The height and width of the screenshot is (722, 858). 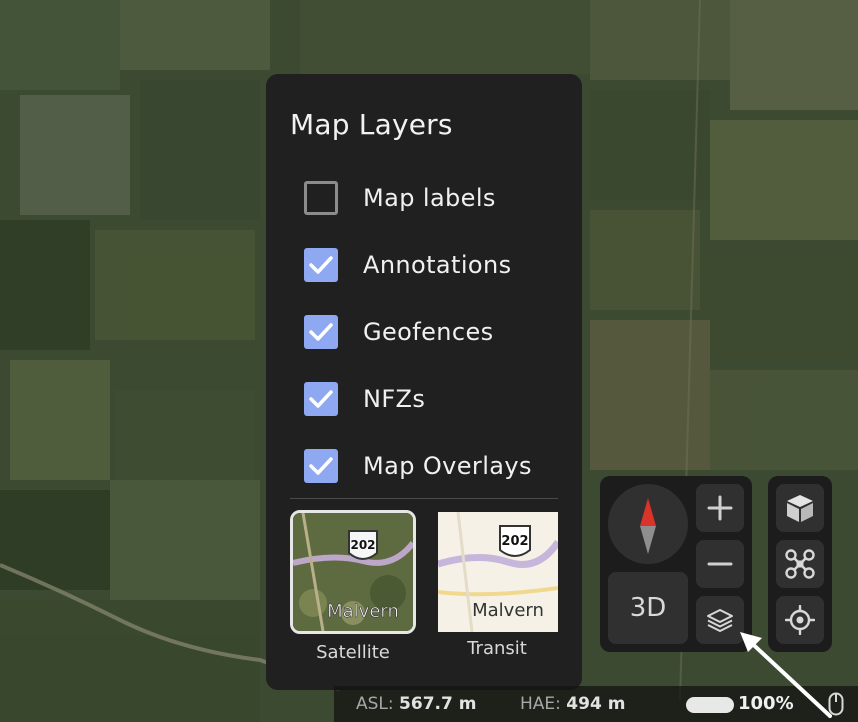 I want to click on locate-button, so click(x=800, y=620).